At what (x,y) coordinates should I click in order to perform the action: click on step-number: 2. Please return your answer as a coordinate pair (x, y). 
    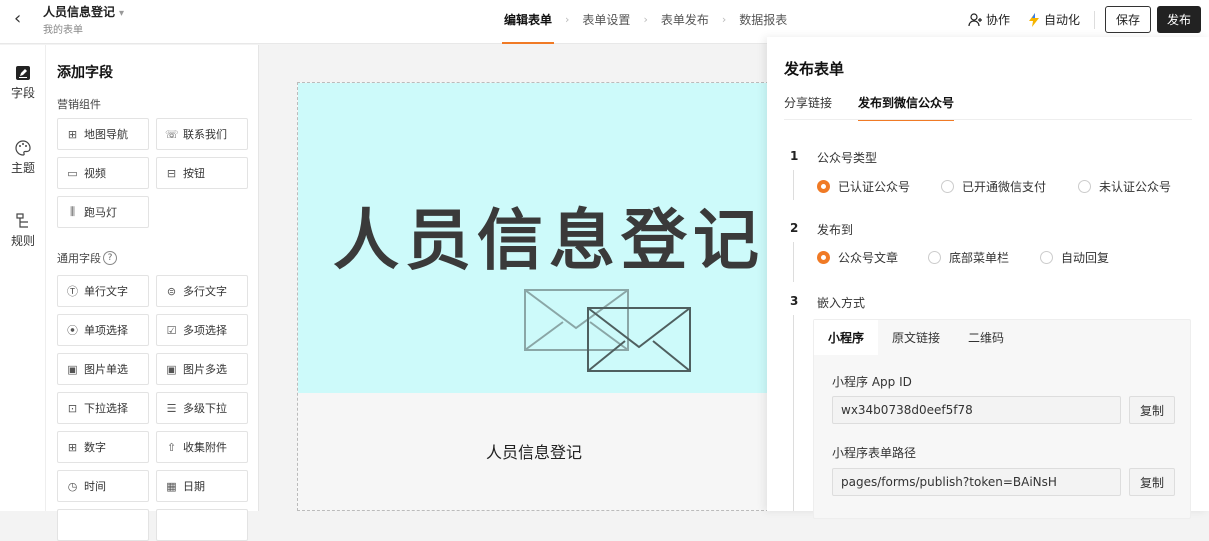
    Looking at the image, I should click on (794, 228).